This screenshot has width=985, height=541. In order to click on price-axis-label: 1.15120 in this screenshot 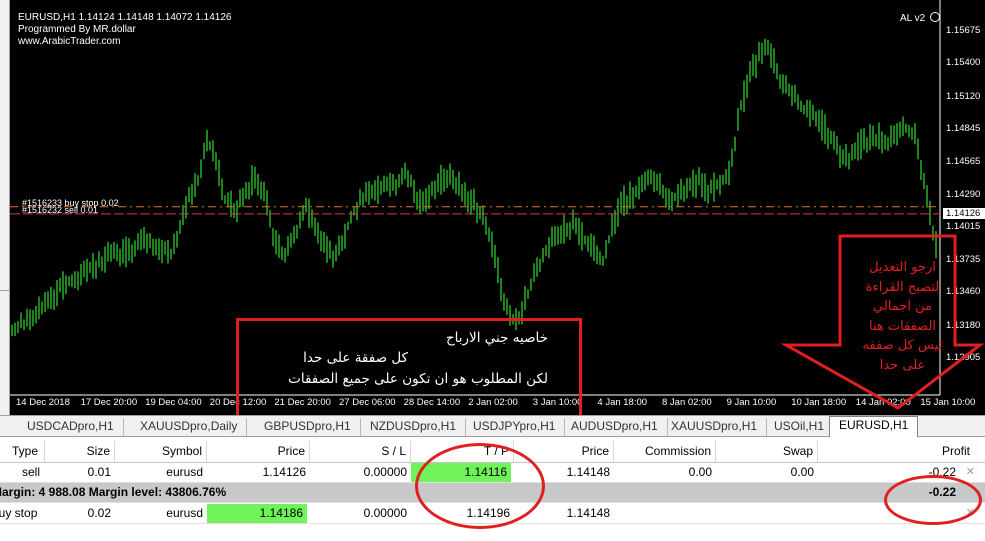, I will do `click(963, 96)`.